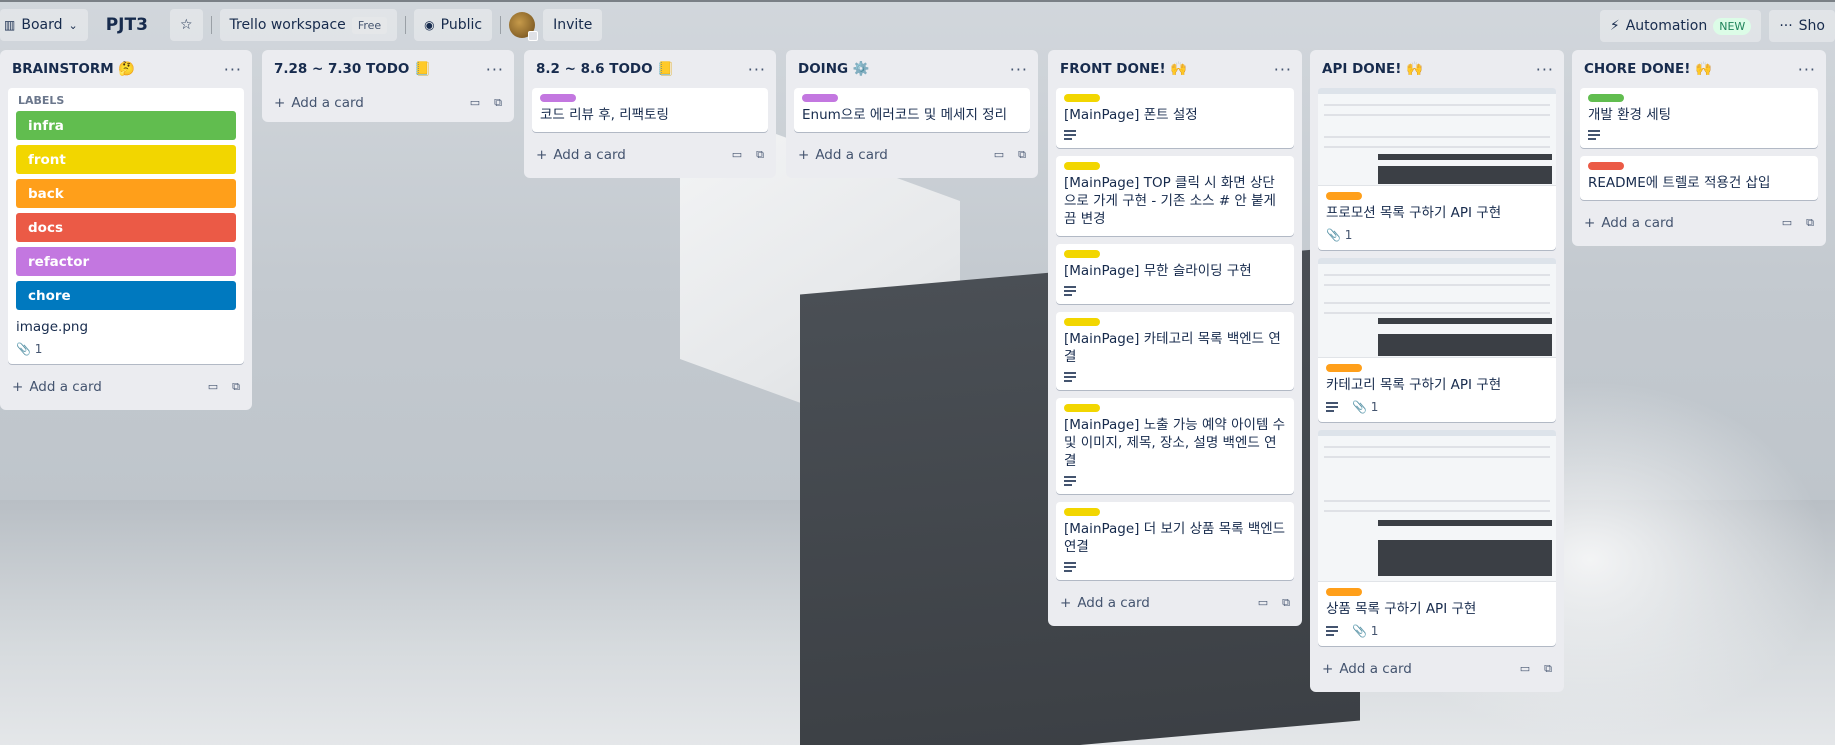  Describe the element at coordinates (904, 115) in the screenshot. I see `card-title: Enum으로 에러코드 및 메세지 정리` at that location.